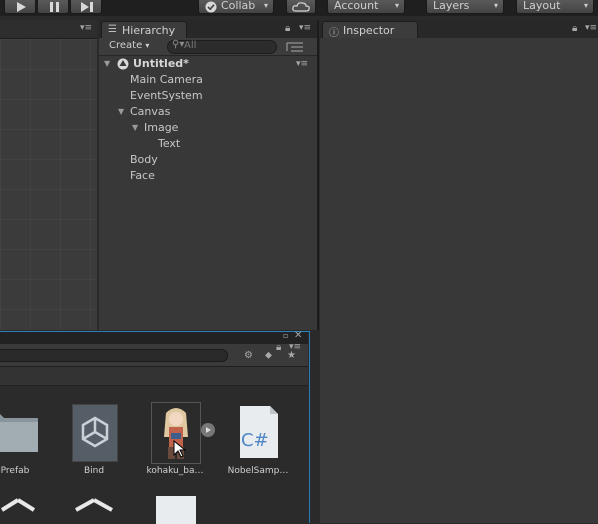 This screenshot has height=524, width=598. What do you see at coordinates (302, 64) in the screenshot?
I see `scene-menu-icon: ▾≡` at bounding box center [302, 64].